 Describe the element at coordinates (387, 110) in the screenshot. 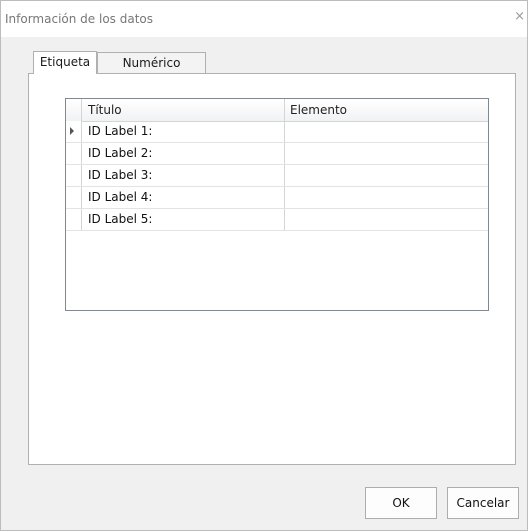

I see `column-header-elemento: Elemento` at that location.